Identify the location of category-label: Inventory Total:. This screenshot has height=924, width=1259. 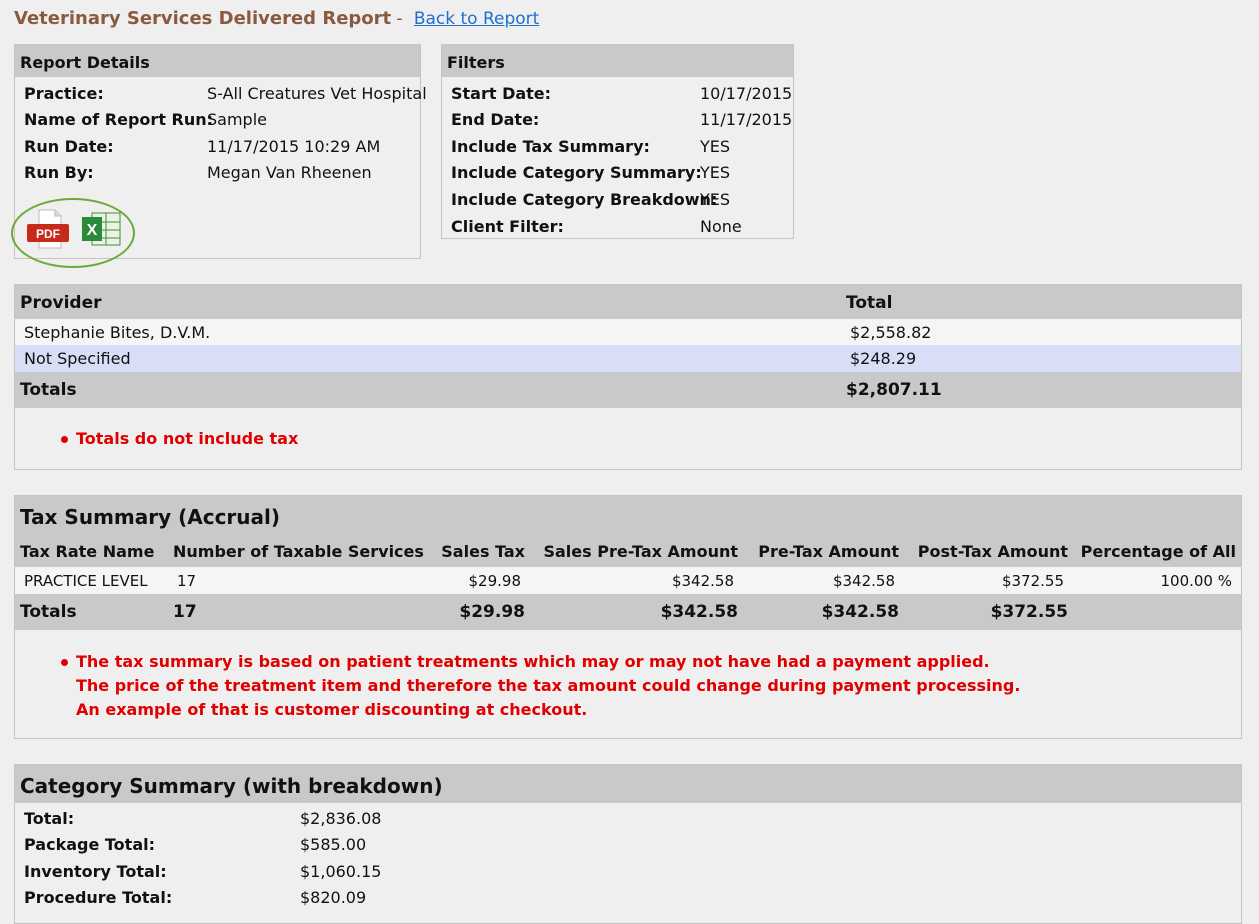
(95, 871).